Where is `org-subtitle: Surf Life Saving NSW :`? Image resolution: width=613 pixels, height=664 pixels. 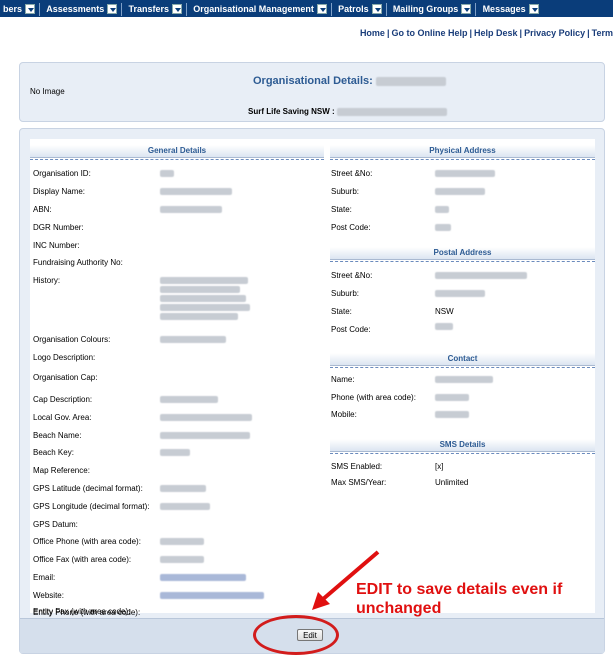
org-subtitle: Surf Life Saving NSW : is located at coordinates (347, 111).